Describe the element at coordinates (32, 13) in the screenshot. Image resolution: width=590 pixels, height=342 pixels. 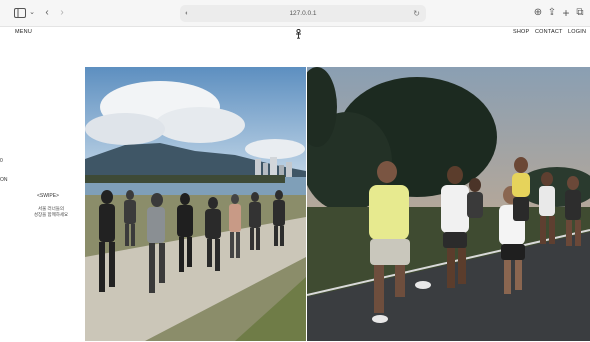
I see `chevron-down-icon: ⌄` at that location.